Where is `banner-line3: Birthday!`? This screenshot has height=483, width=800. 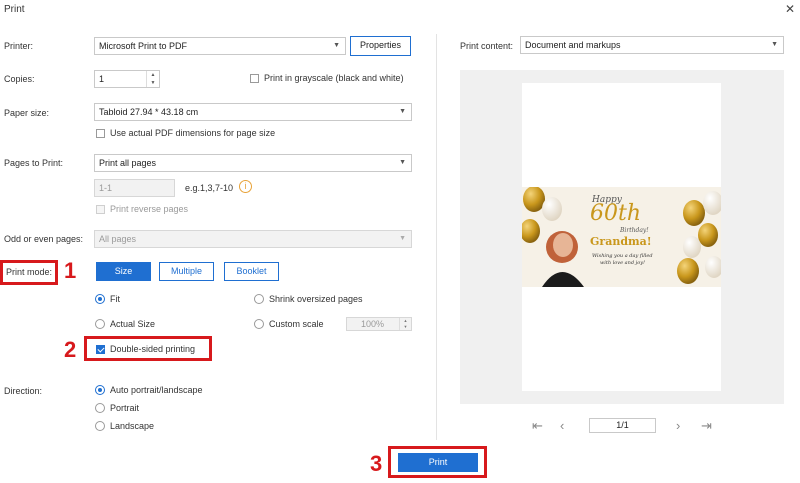
banner-line3: Birthday! is located at coordinates (634, 230).